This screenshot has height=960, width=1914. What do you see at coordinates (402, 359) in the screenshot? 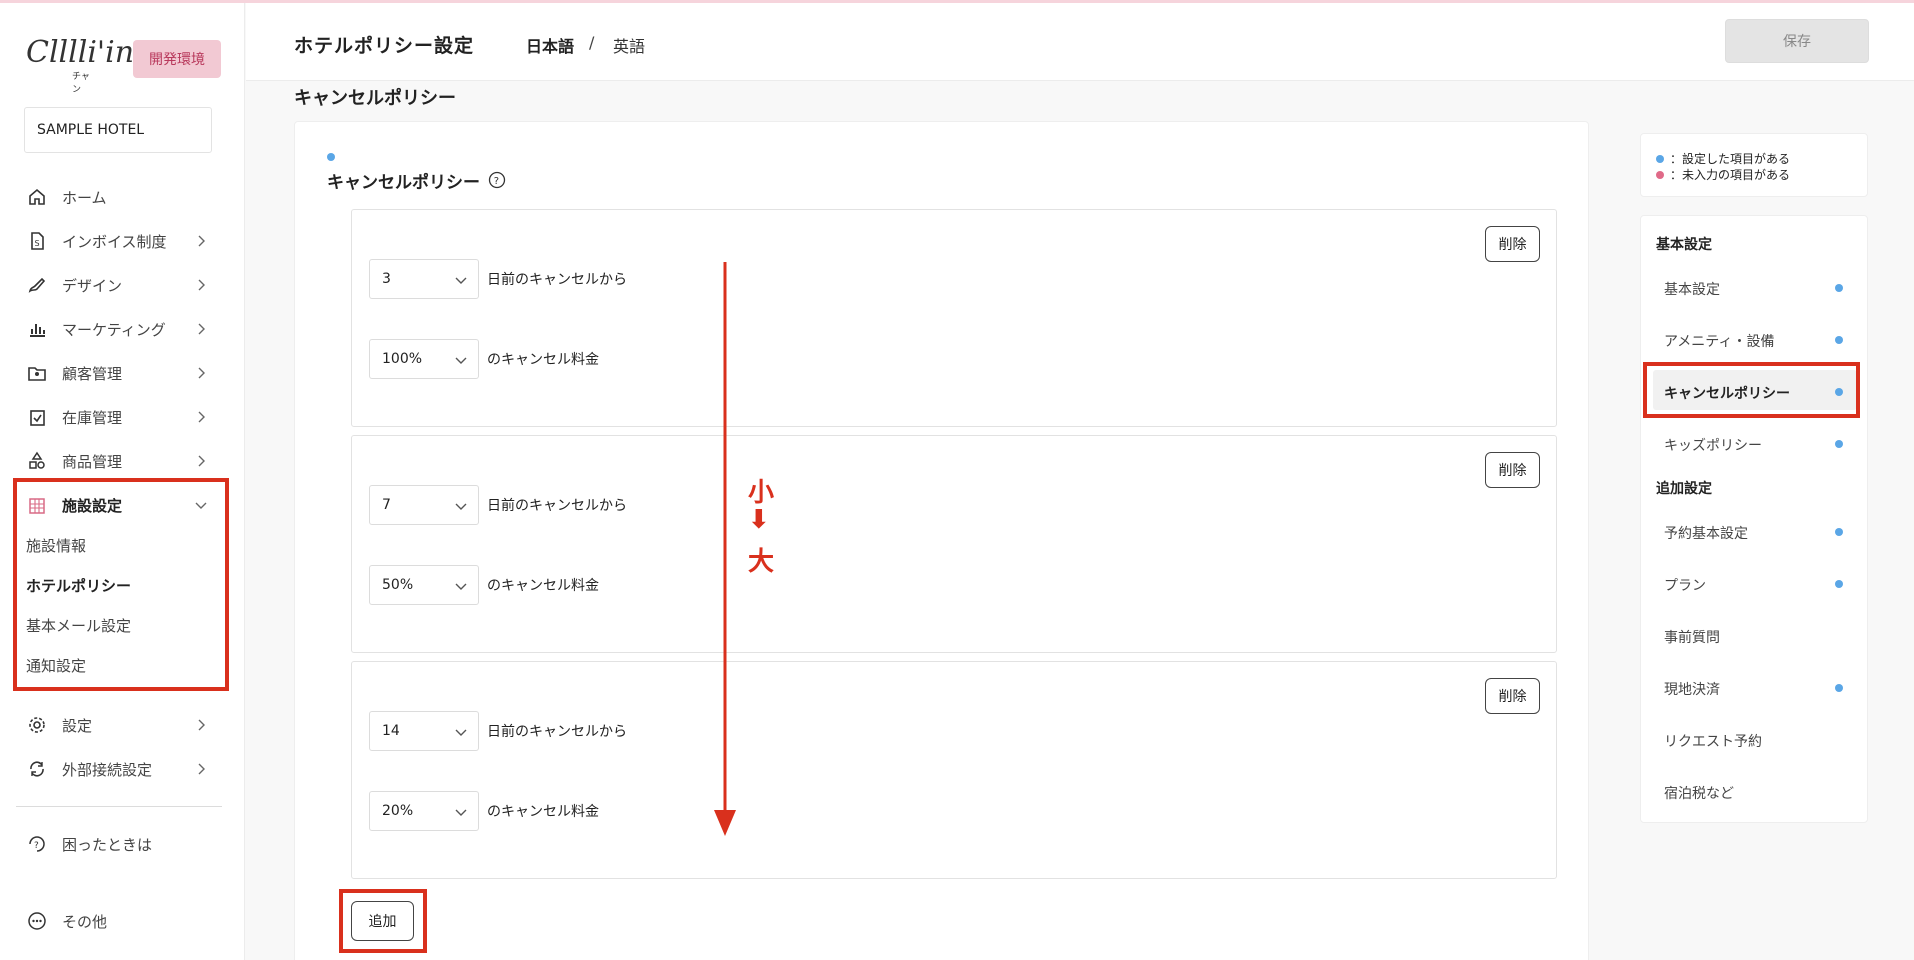
I see `fee-select-value: 100%` at bounding box center [402, 359].